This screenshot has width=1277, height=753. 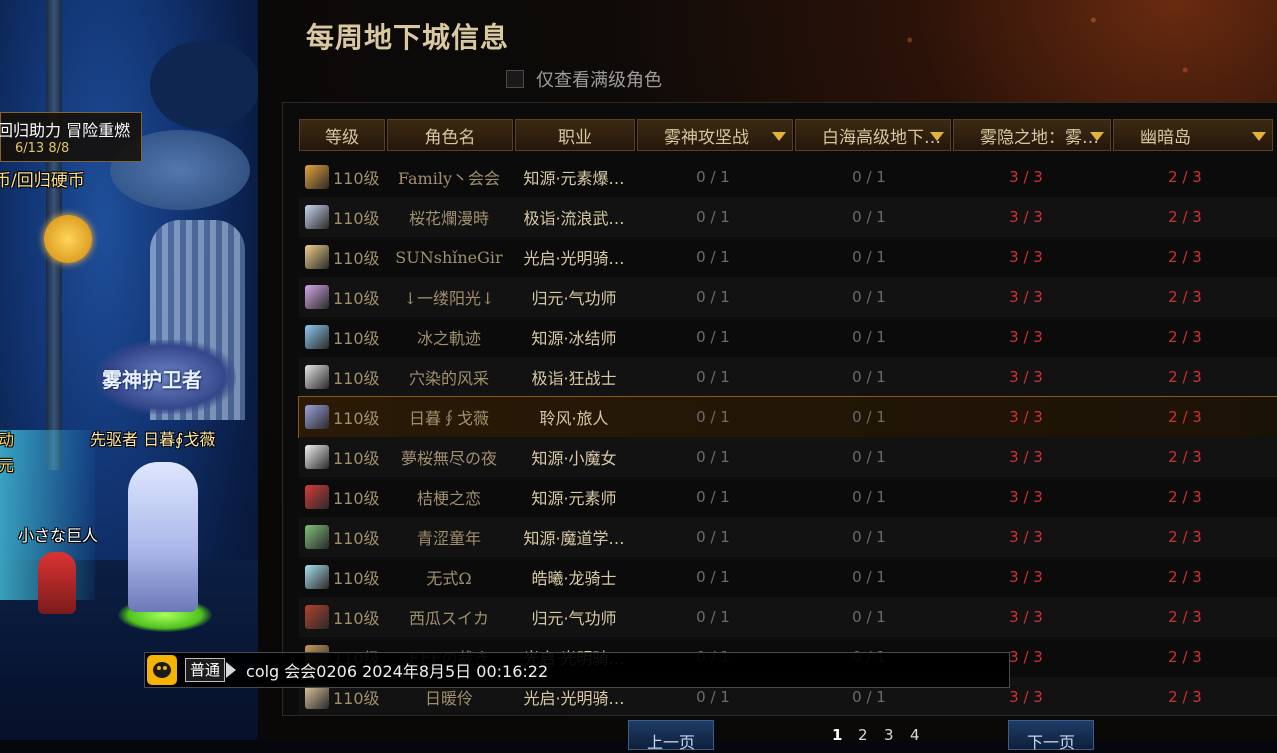 What do you see at coordinates (57, 583) in the screenshot?
I see `npc-character` at bounding box center [57, 583].